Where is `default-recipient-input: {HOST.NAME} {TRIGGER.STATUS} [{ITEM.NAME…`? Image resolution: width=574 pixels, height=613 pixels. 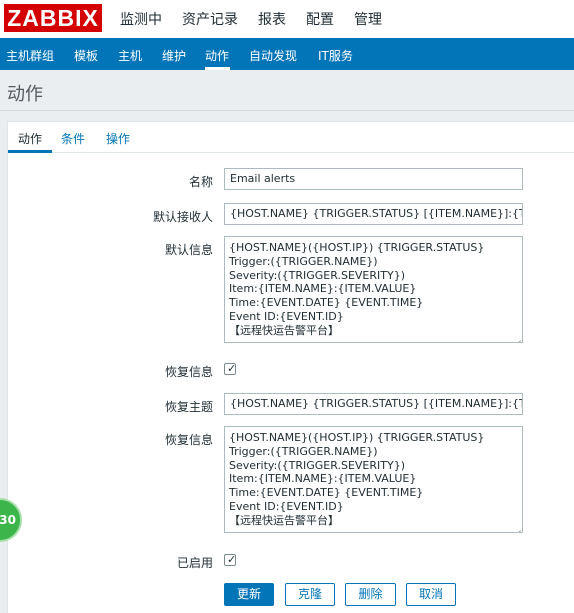
default-recipient-input: {HOST.NAME} {TRIGGER.STATUS} [{ITEM.NAME… is located at coordinates (373, 214).